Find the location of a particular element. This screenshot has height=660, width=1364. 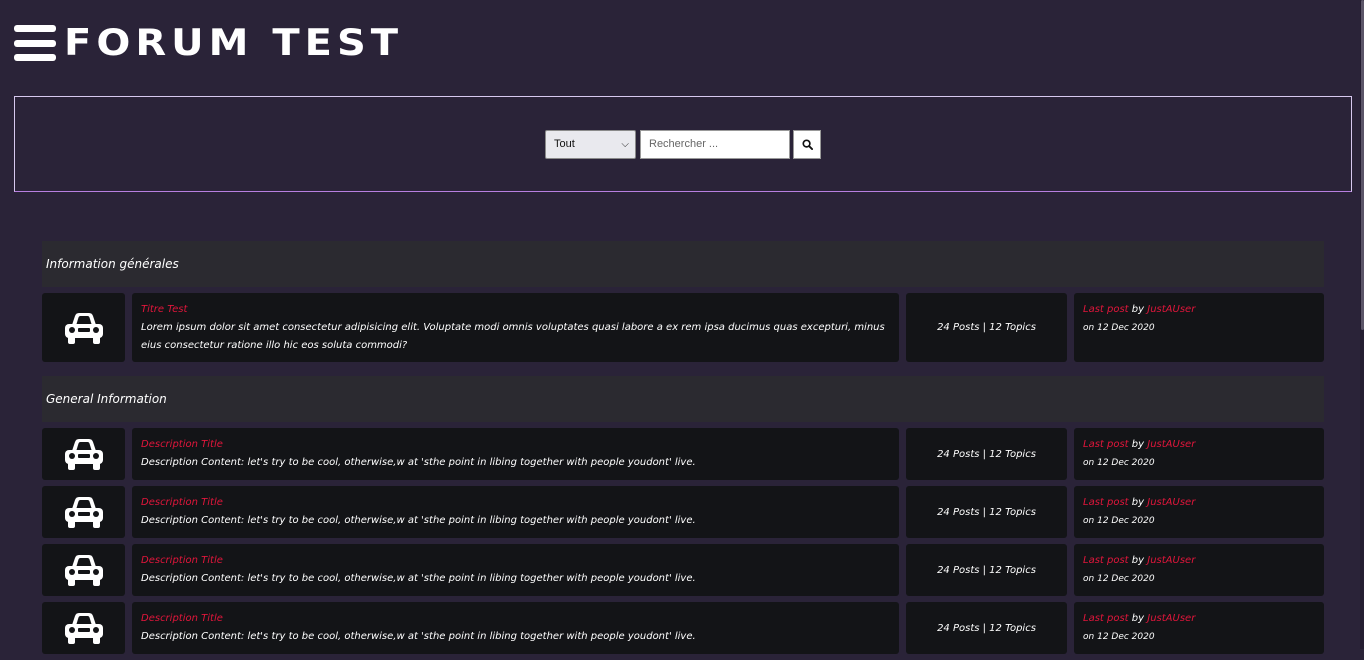

category-select-value: Tout is located at coordinates (564, 144).